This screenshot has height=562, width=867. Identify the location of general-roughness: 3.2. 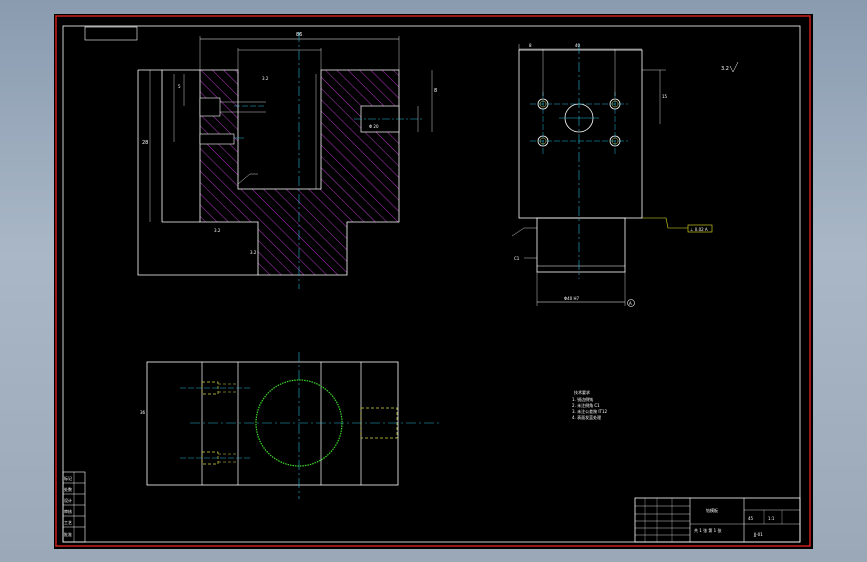
(725, 69).